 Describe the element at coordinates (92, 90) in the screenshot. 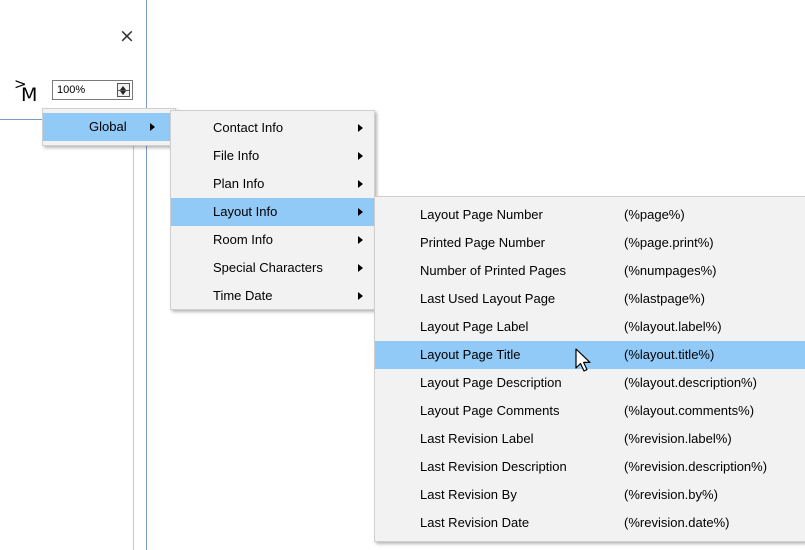

I see `zoom-stepper: 100%` at that location.